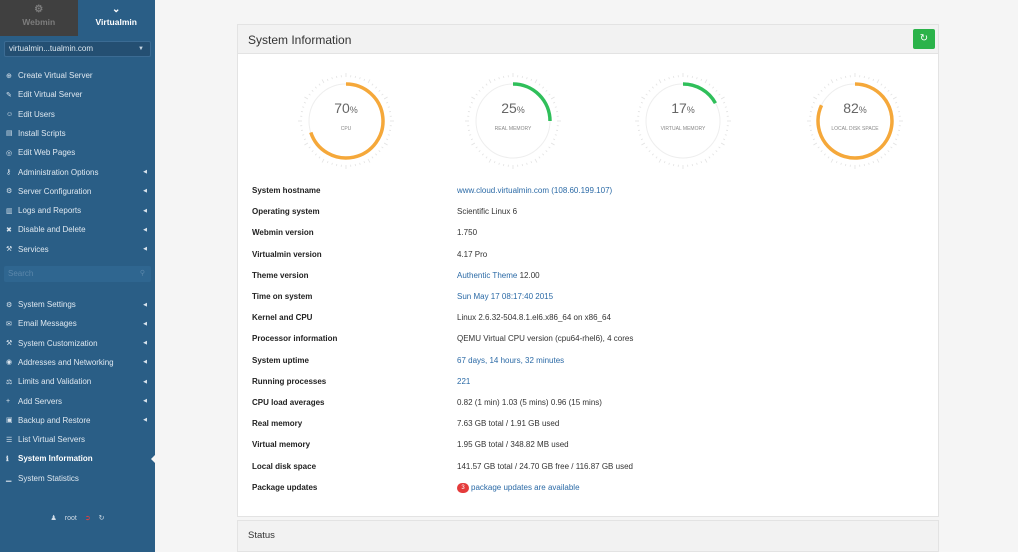 Image resolution: width=1018 pixels, height=552 pixels. Describe the element at coordinates (277, 424) in the screenshot. I see `info-label: Real memory` at that location.